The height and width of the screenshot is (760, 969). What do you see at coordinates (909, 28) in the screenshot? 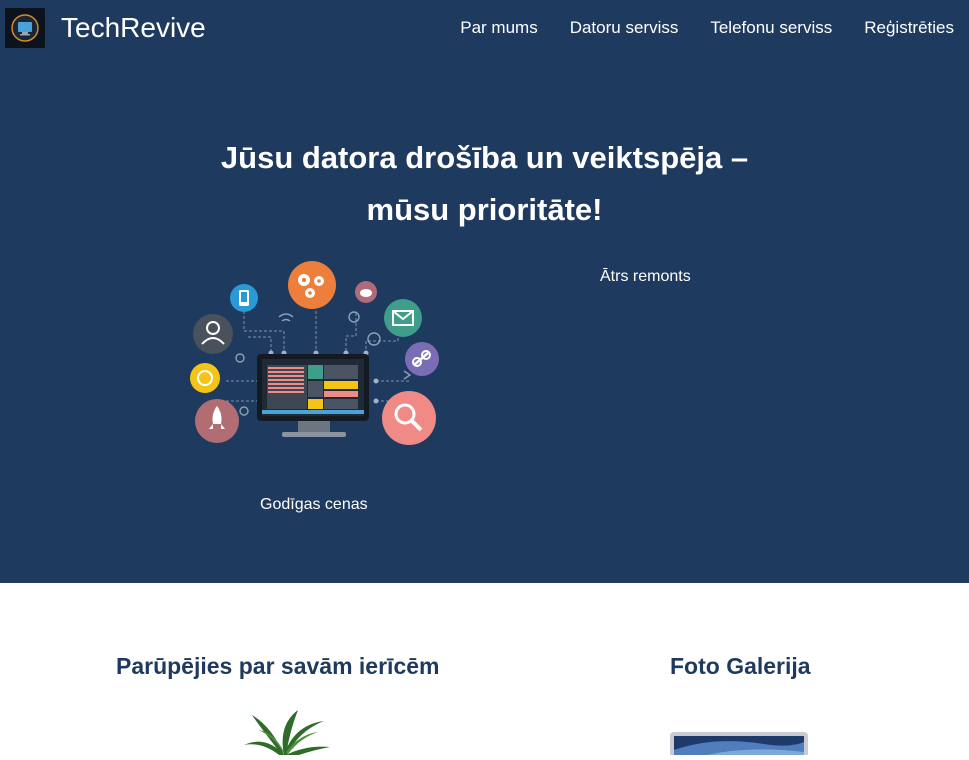
I see `nav-item-registreties: Reģistrēties` at bounding box center [909, 28].